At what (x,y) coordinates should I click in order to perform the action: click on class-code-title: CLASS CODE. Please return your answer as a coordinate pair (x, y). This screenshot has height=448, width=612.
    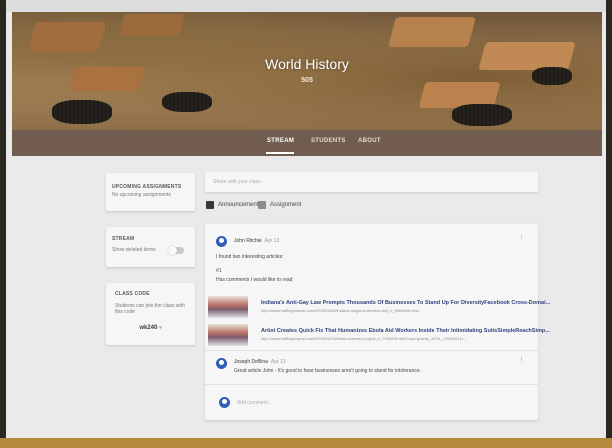
    Looking at the image, I should click on (132, 294).